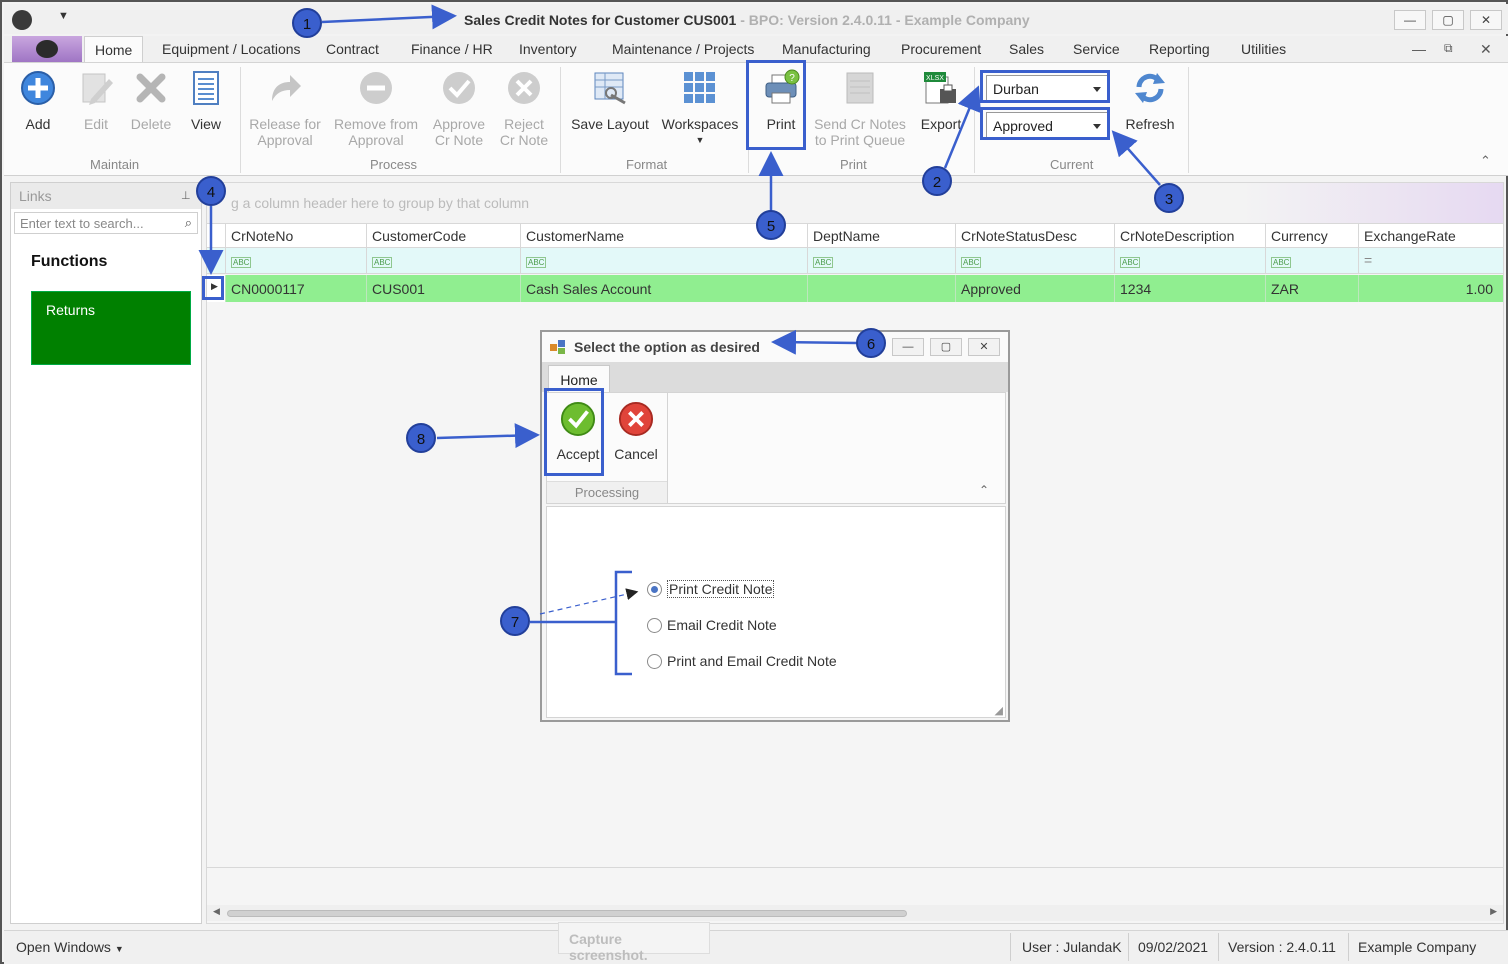 The image size is (1508, 964). I want to click on status-divider, so click(1348, 947).